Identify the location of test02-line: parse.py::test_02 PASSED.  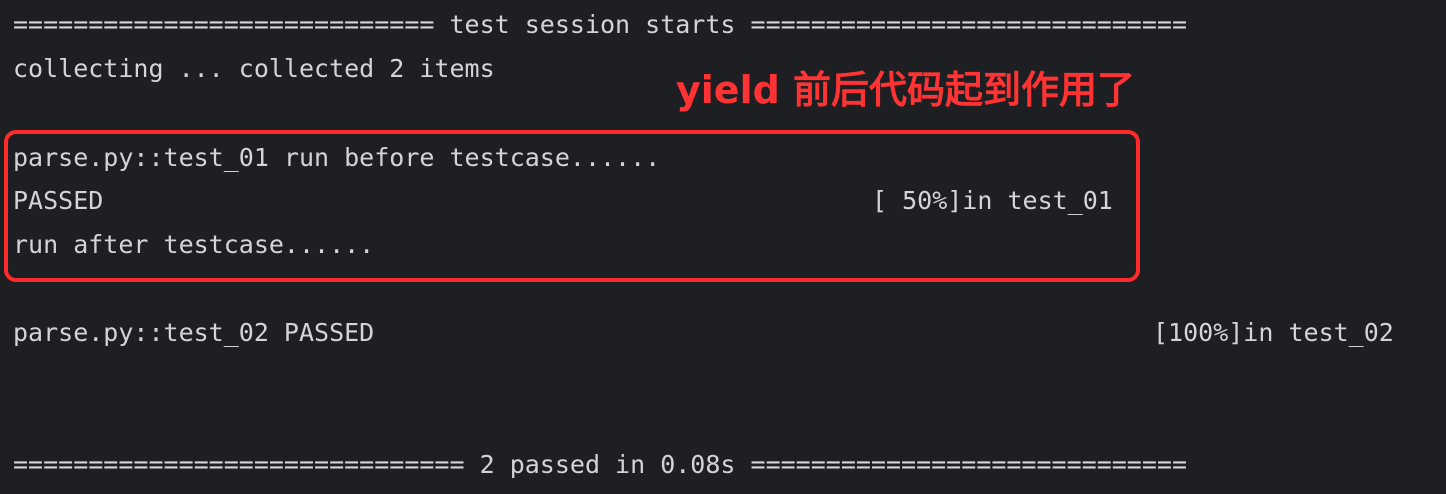
(194, 332).